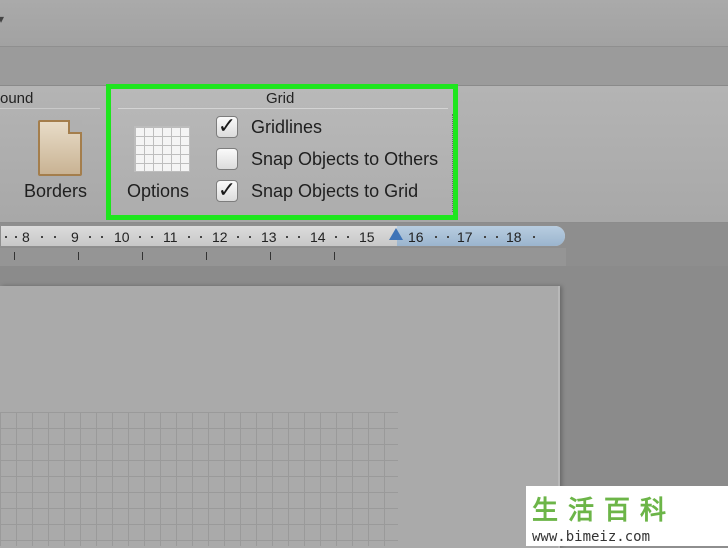 Image resolution: width=728 pixels, height=548 pixels. Describe the element at coordinates (367, 237) in the screenshot. I see `ruler-number: 15` at that location.